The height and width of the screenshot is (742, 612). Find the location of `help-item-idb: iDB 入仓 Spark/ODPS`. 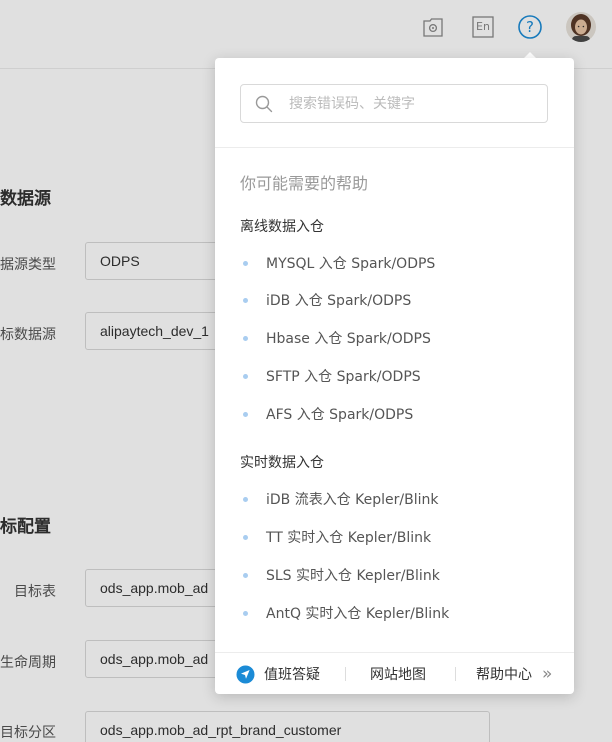

help-item-idb: iDB 入仓 Spark/ODPS is located at coordinates (325, 300).